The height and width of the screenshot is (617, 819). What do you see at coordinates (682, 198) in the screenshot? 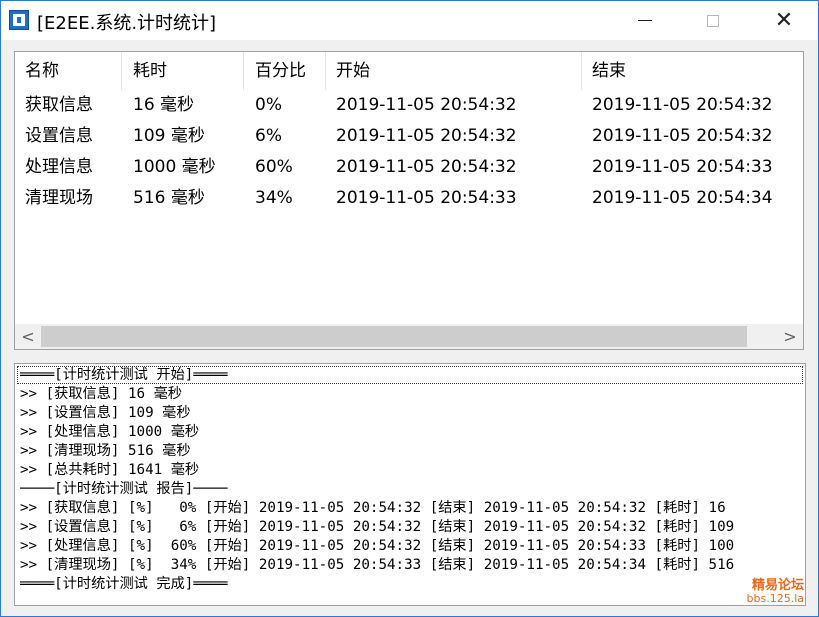
I see `cell-end: 2019-11-05 20:54:34` at bounding box center [682, 198].